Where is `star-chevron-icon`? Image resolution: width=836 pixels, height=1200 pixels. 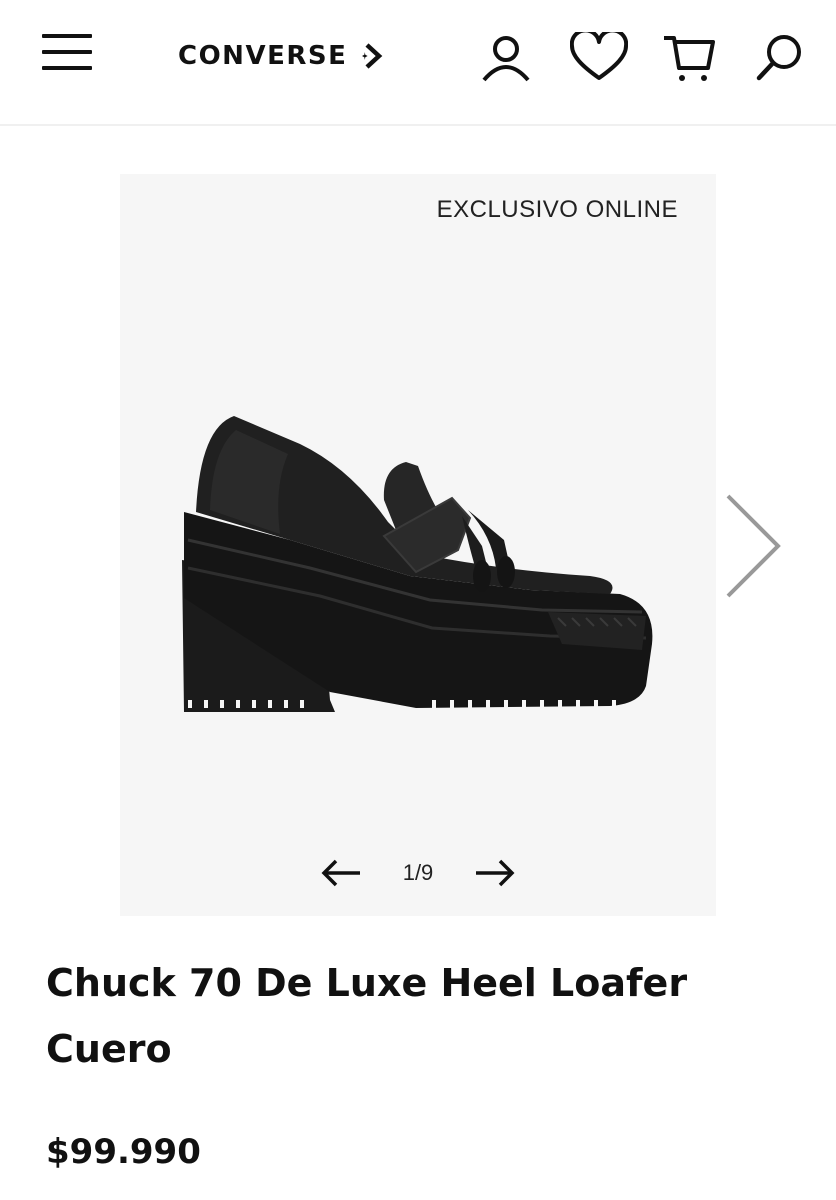
star-chevron-icon is located at coordinates (372, 56).